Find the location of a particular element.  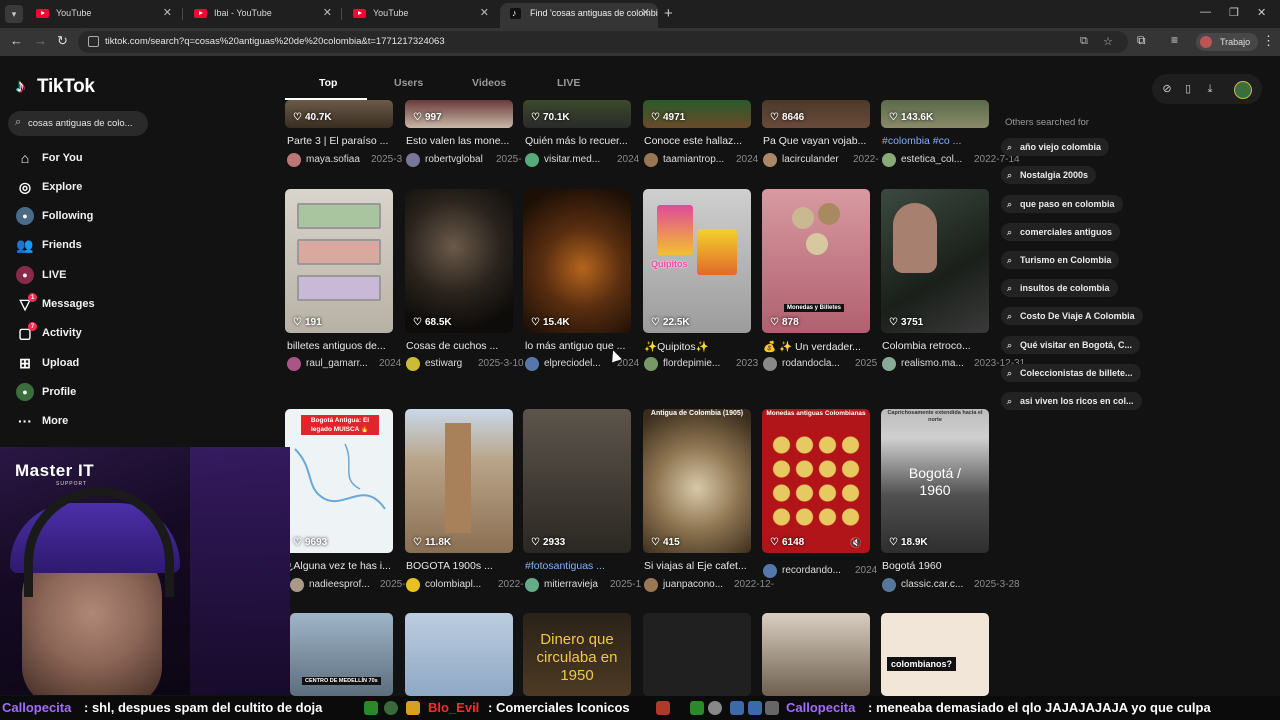

video-thumb: ♡ 8646 is located at coordinates (816, 114).